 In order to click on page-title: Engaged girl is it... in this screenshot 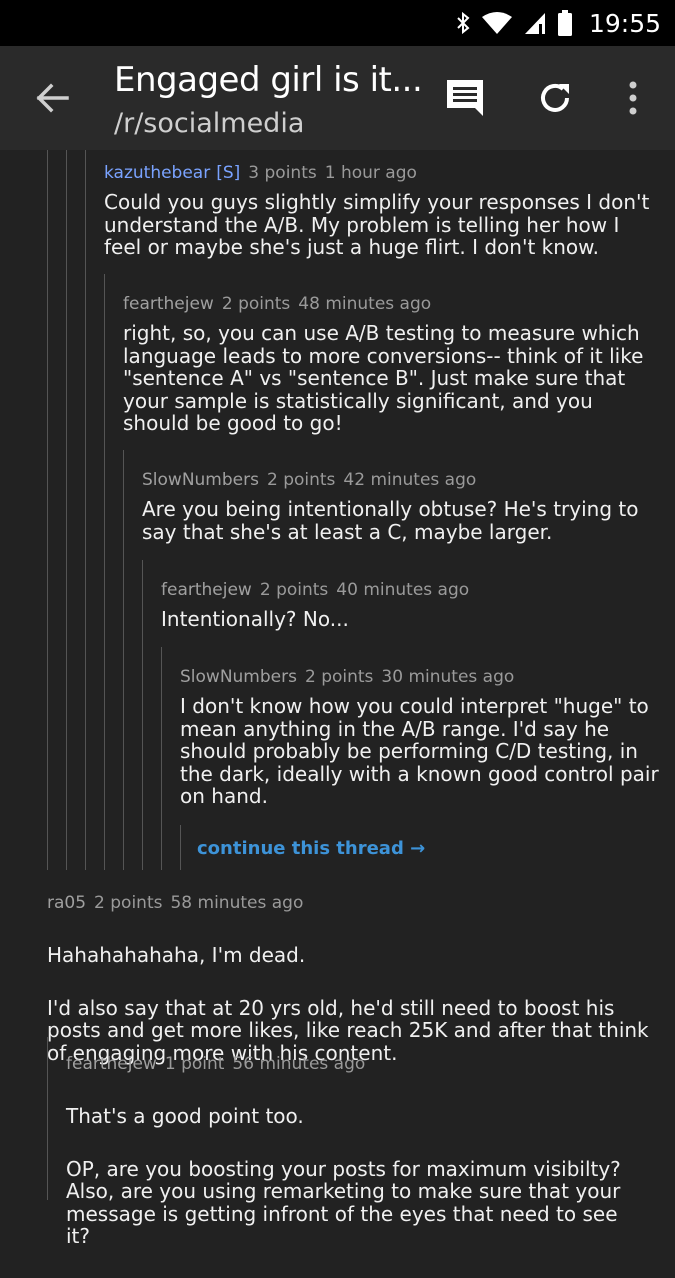, I will do `click(268, 80)`.